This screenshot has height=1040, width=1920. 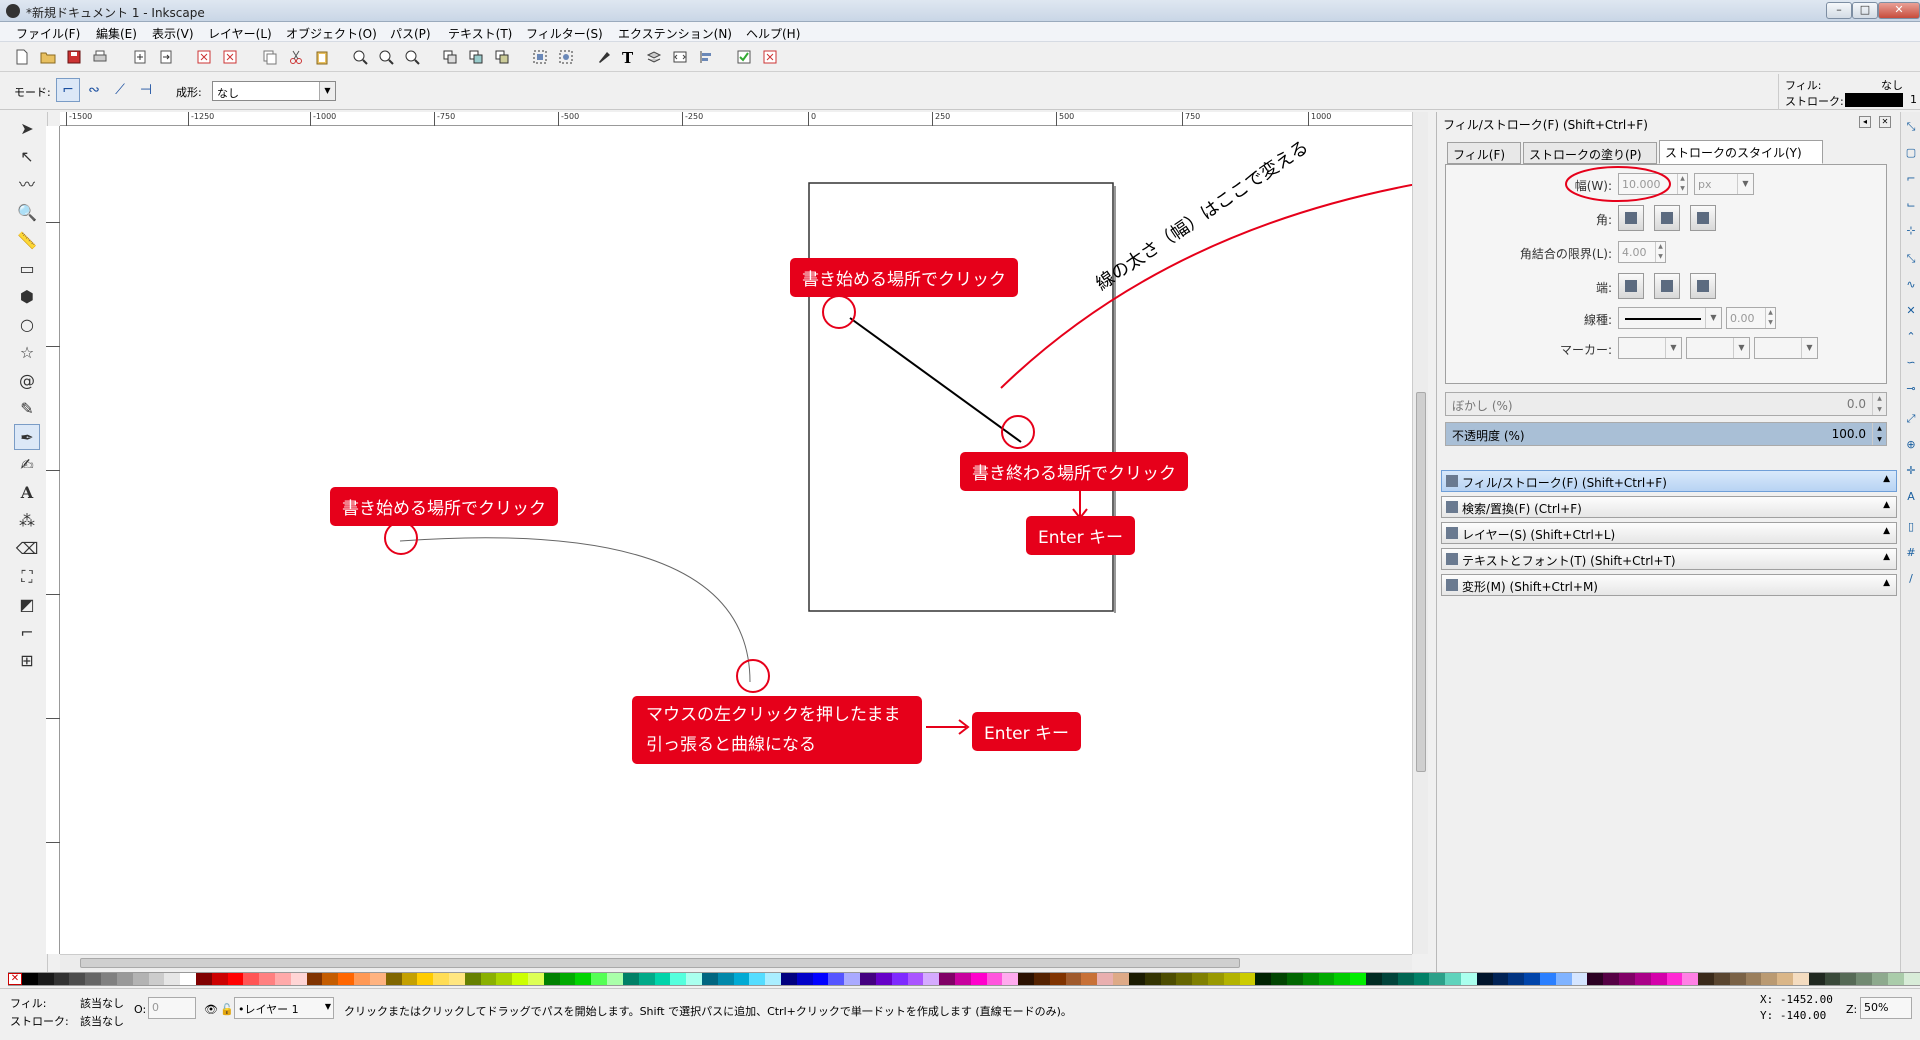 I want to click on import-icon, so click(x=140, y=57).